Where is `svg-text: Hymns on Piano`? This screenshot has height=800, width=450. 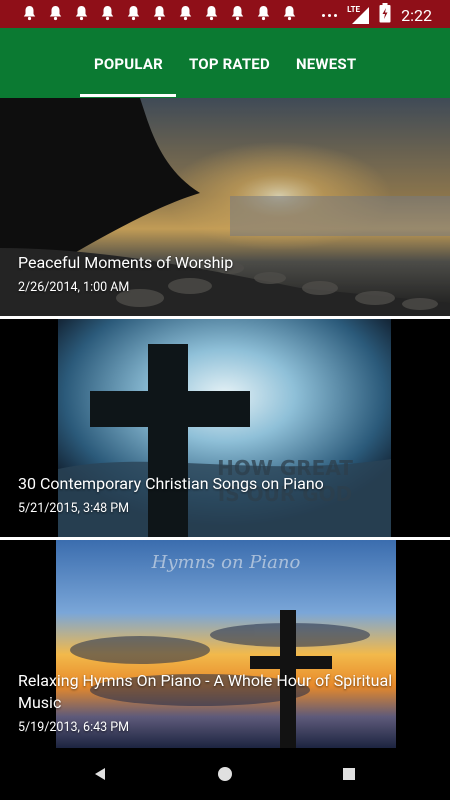
svg-text: Hymns on Piano is located at coordinates (226, 562).